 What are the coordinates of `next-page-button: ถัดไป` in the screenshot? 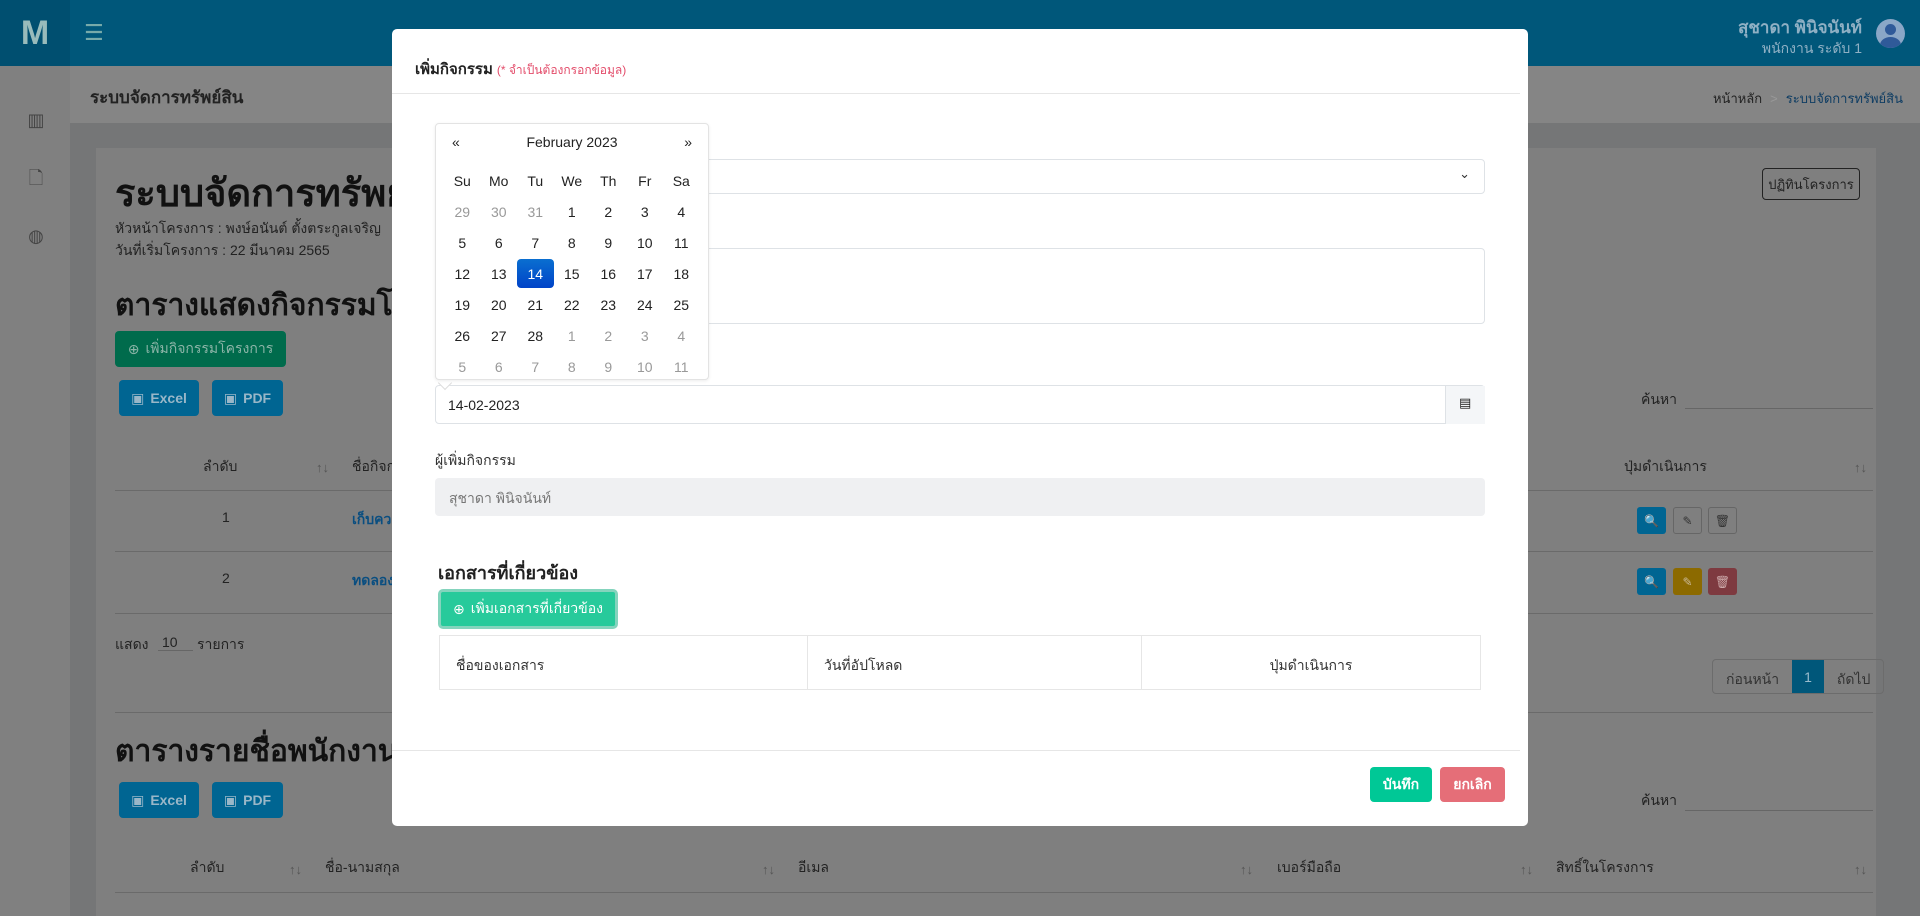 It's located at (1854, 676).